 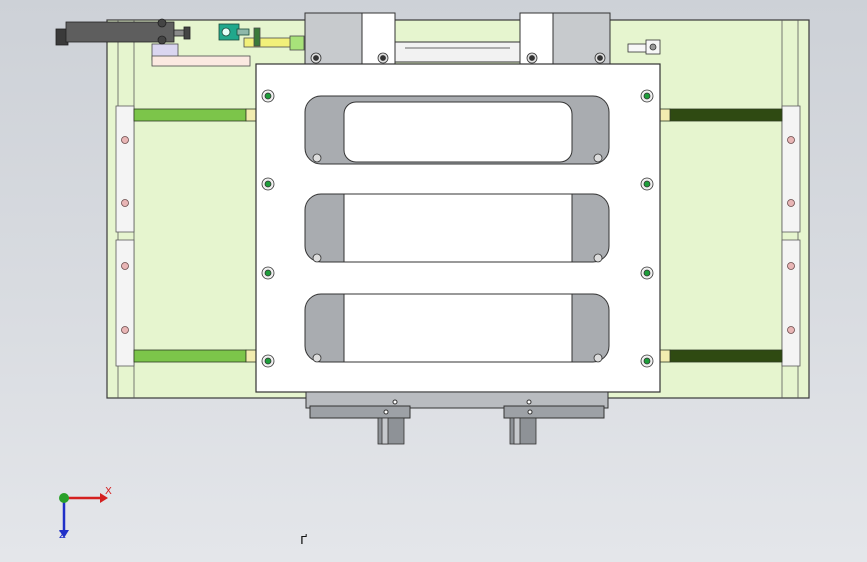 What do you see at coordinates (457, 431) in the screenshot?
I see `bottom-locating-pins` at bounding box center [457, 431].